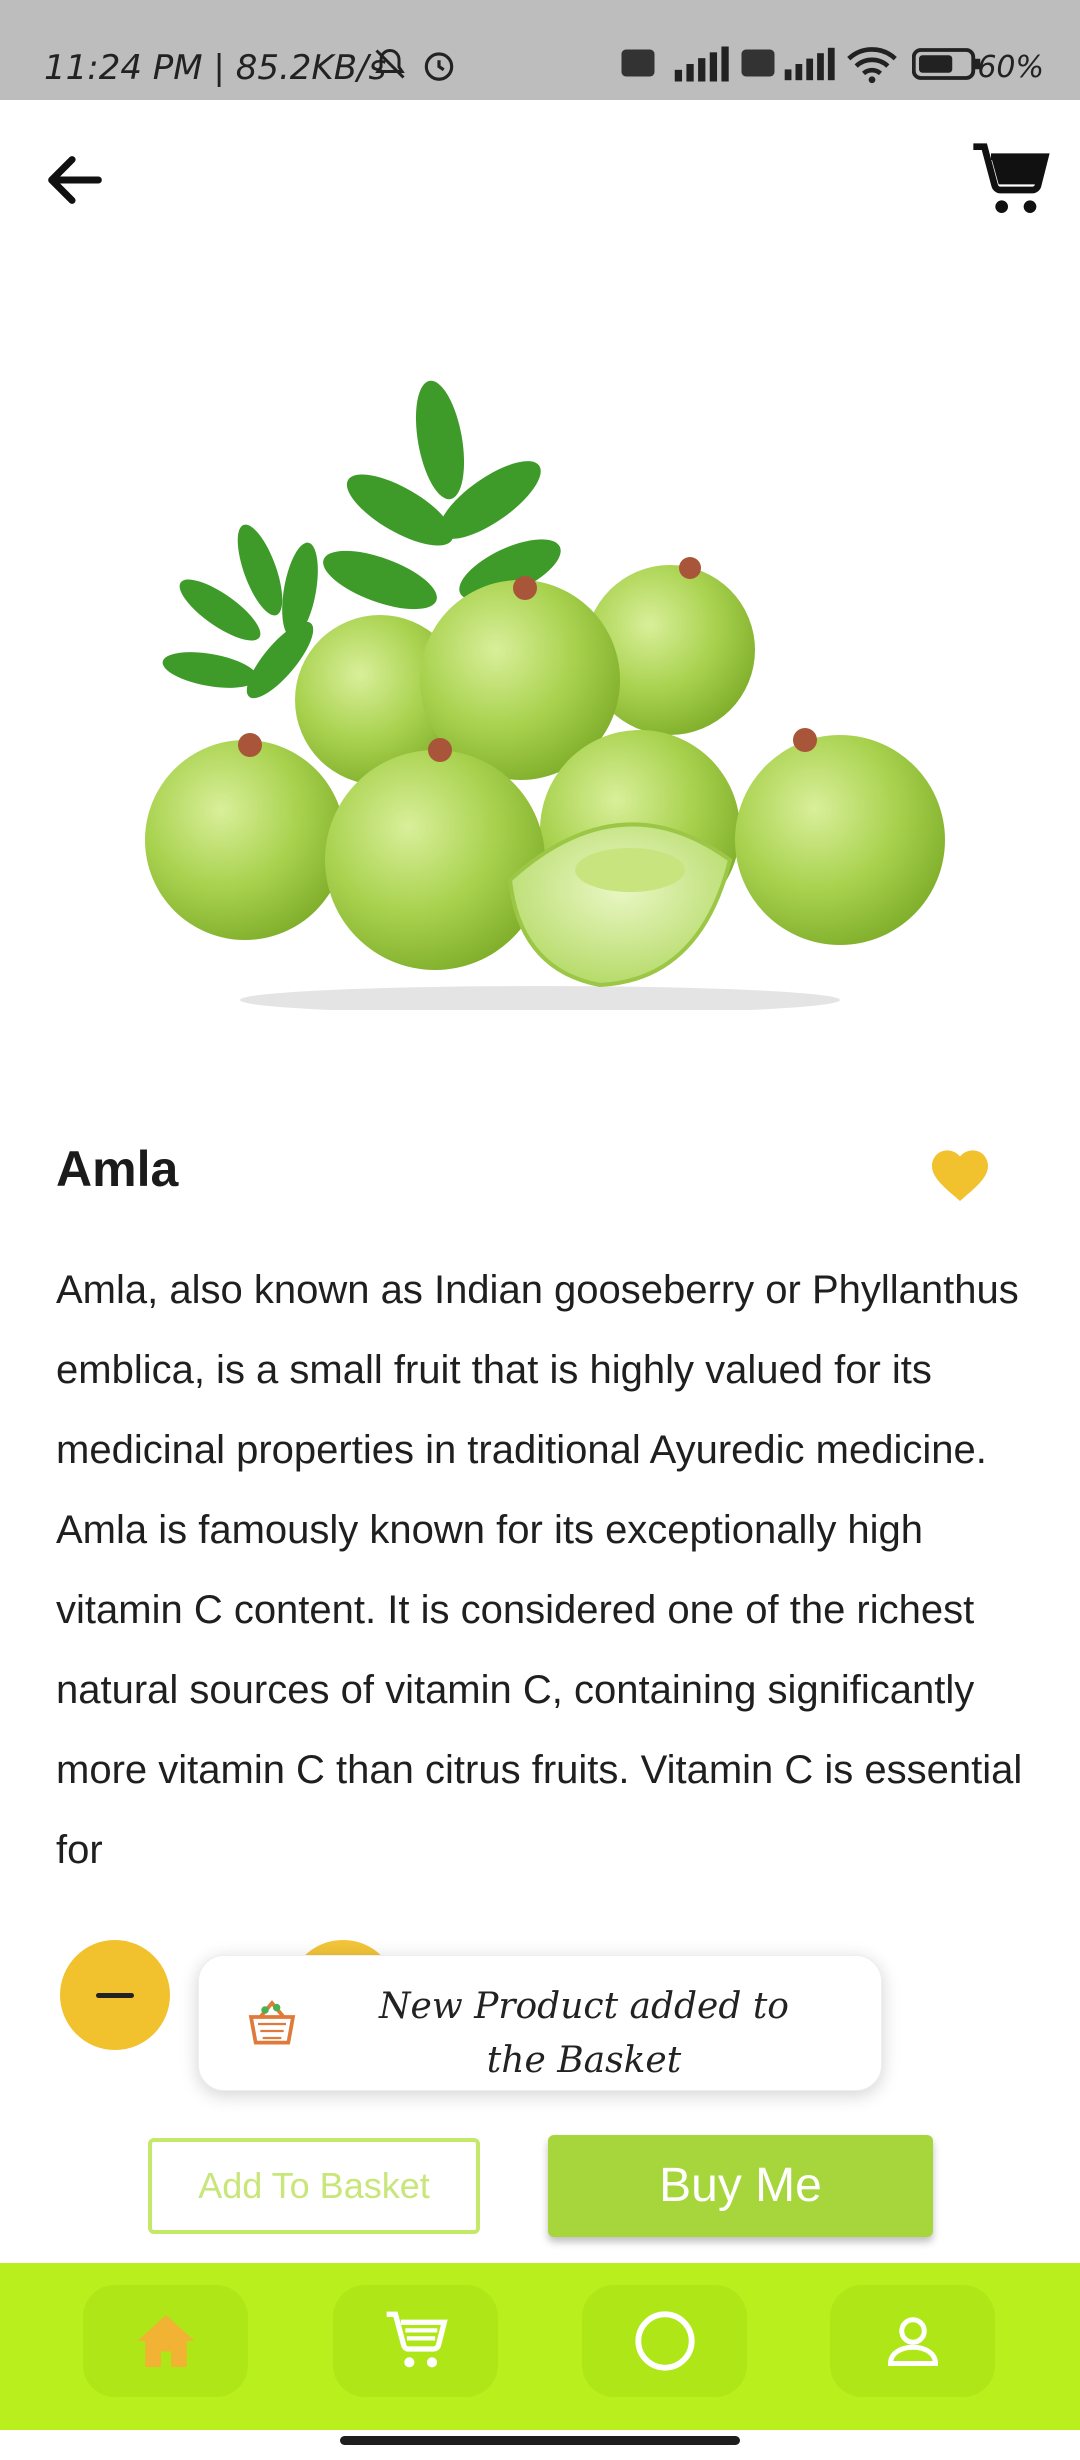 The width and height of the screenshot is (1080, 2460). I want to click on decrease-quantity-button, so click(115, 1995).